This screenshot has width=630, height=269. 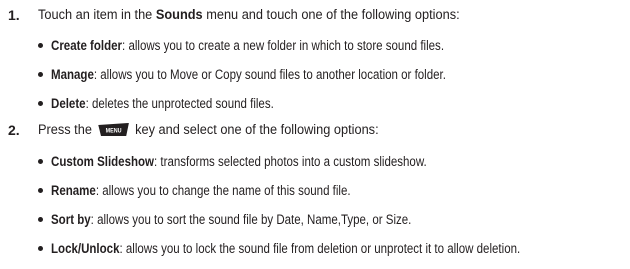 I want to click on option-term: Rename, so click(x=73, y=190).